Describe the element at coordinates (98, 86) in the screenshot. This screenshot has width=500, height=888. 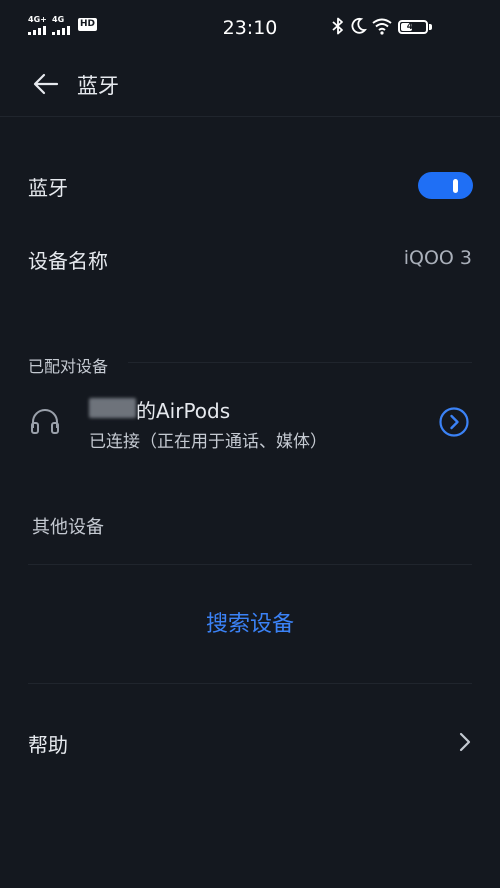
I see `page-title: 蓝牙` at that location.